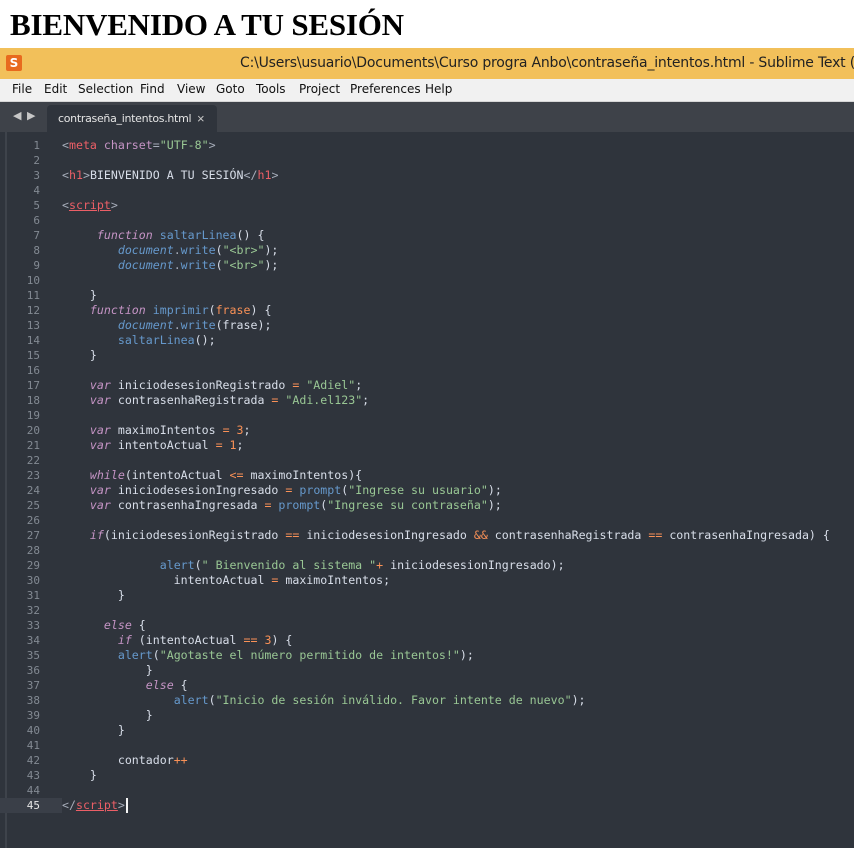 Image resolution: width=854 pixels, height=848 pixels. Describe the element at coordinates (31, 370) in the screenshot. I see `line-number-row: 16` at that location.